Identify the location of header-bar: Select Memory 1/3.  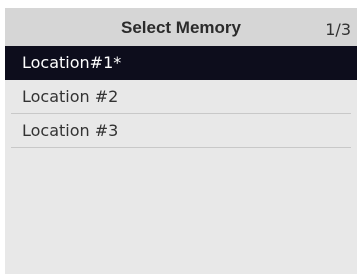
(181, 27).